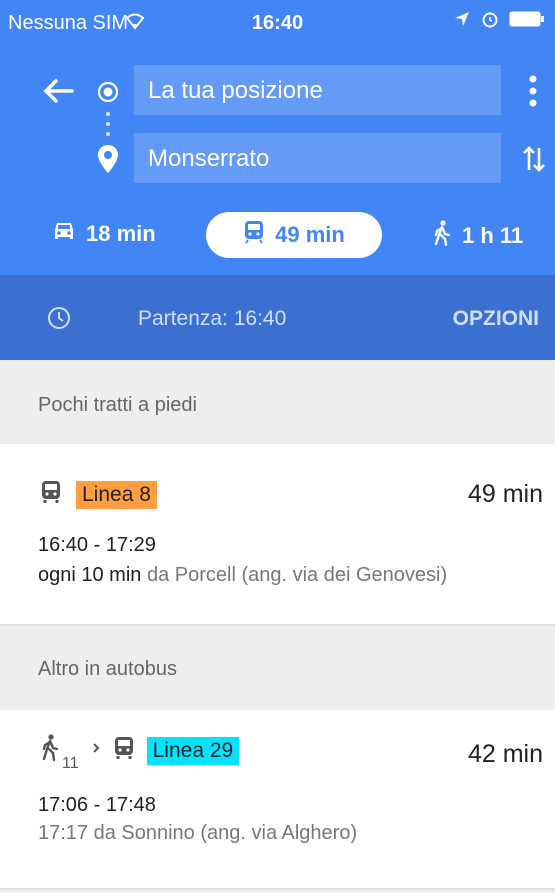 This screenshot has height=893, width=555. Describe the element at coordinates (277, 22) in the screenshot. I see `status-bar: Nessuna SIM 16:40` at that location.